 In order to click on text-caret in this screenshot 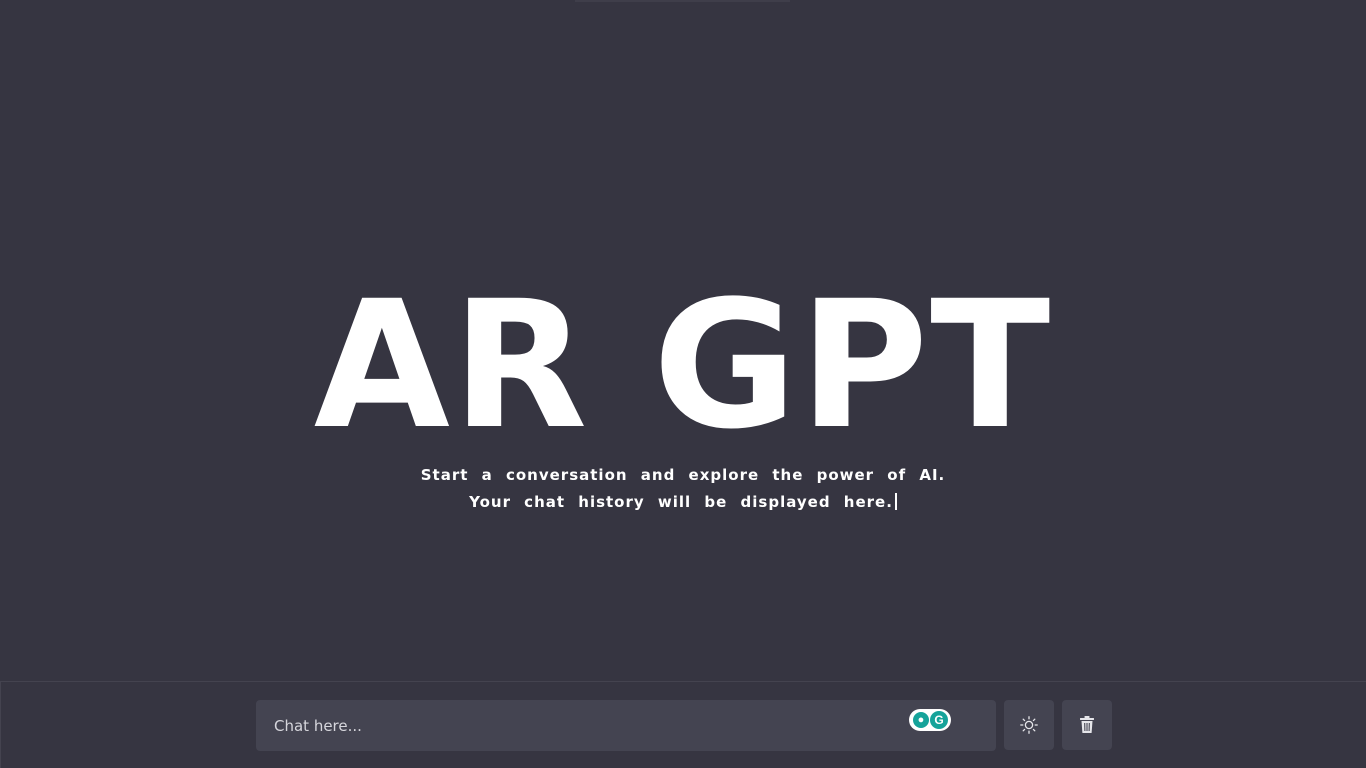, I will do `click(895, 501)`.